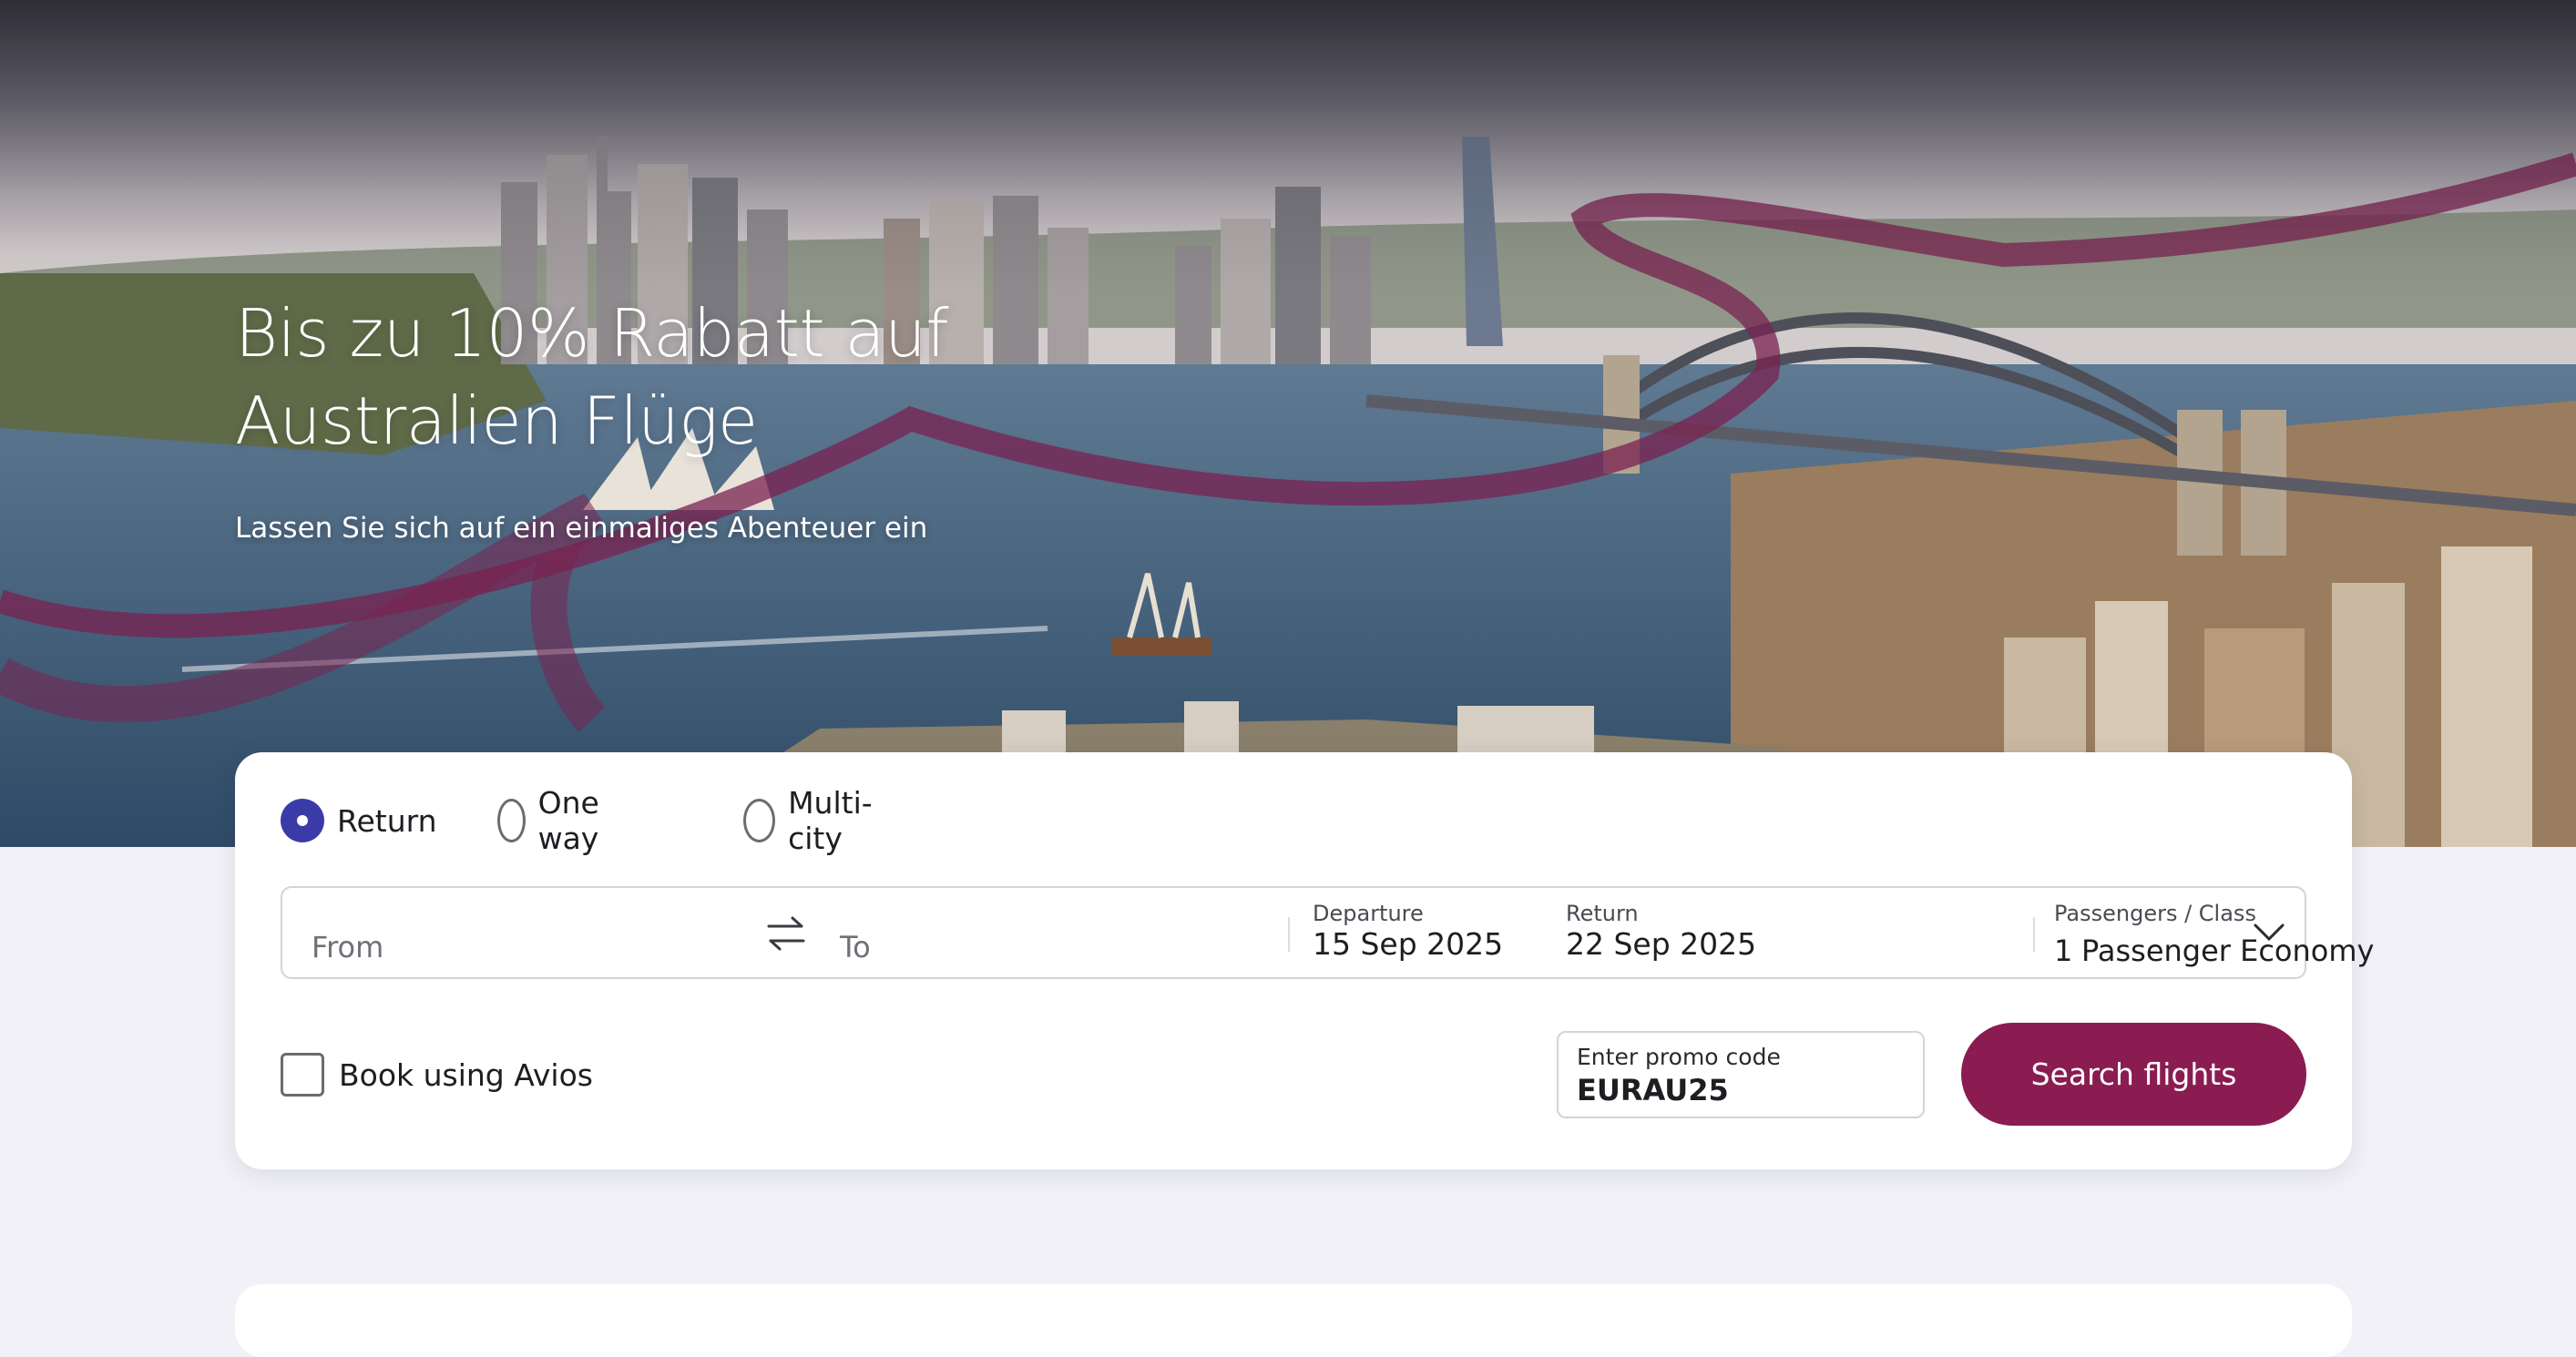 The image size is (2576, 1357). What do you see at coordinates (1679, 1057) in the screenshot?
I see `promo-code-label: Enter promo code` at bounding box center [1679, 1057].